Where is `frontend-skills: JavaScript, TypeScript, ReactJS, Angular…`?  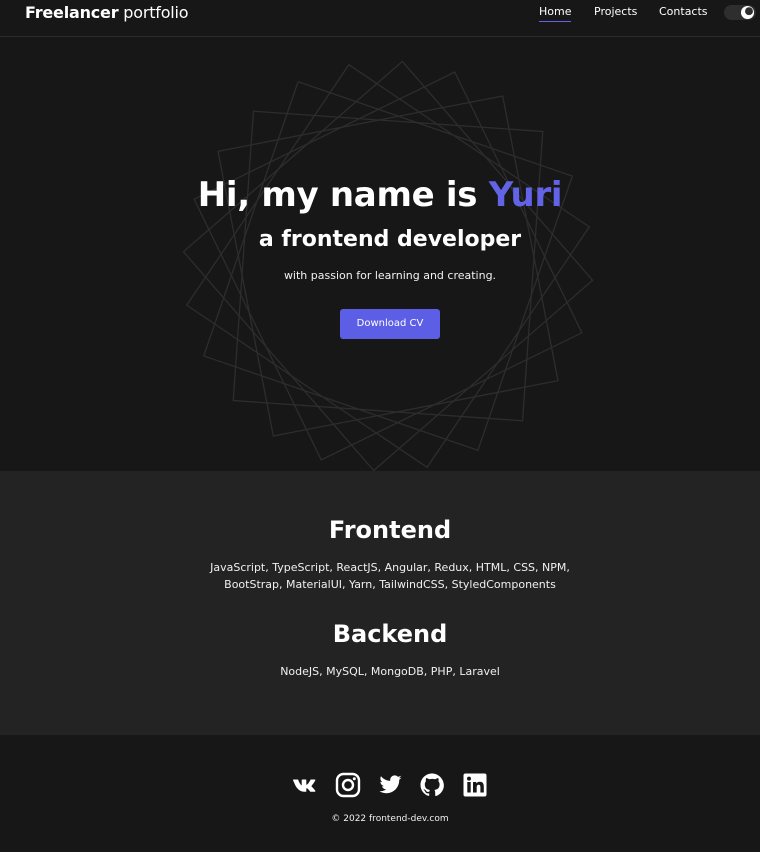 frontend-skills: JavaScript, TypeScript, ReactJS, Angular… is located at coordinates (380, 576).